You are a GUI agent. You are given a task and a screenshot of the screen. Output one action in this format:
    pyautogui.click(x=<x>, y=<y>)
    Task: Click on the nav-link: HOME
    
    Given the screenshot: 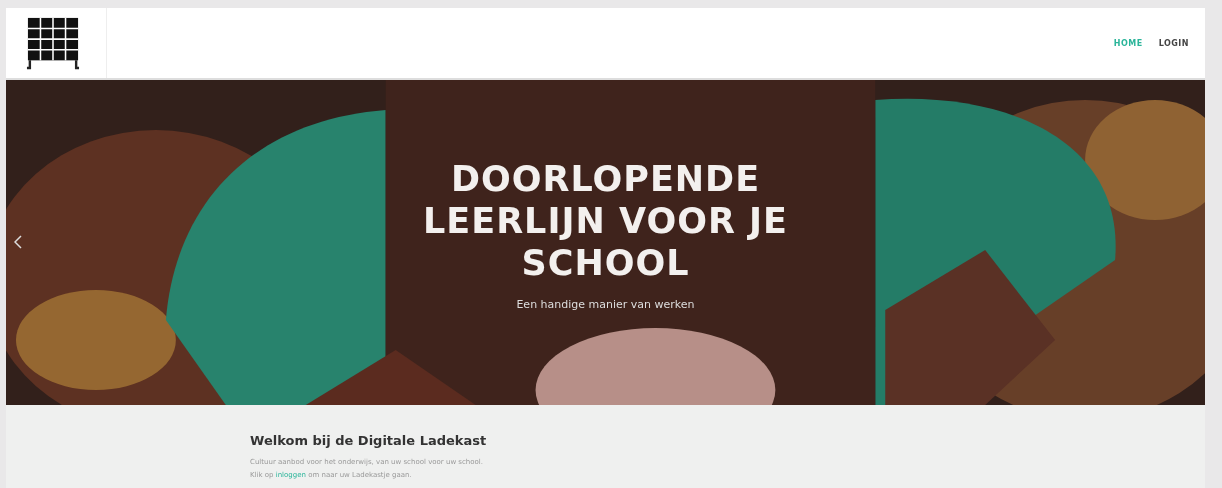 What is the action you would take?
    pyautogui.click(x=1128, y=43)
    